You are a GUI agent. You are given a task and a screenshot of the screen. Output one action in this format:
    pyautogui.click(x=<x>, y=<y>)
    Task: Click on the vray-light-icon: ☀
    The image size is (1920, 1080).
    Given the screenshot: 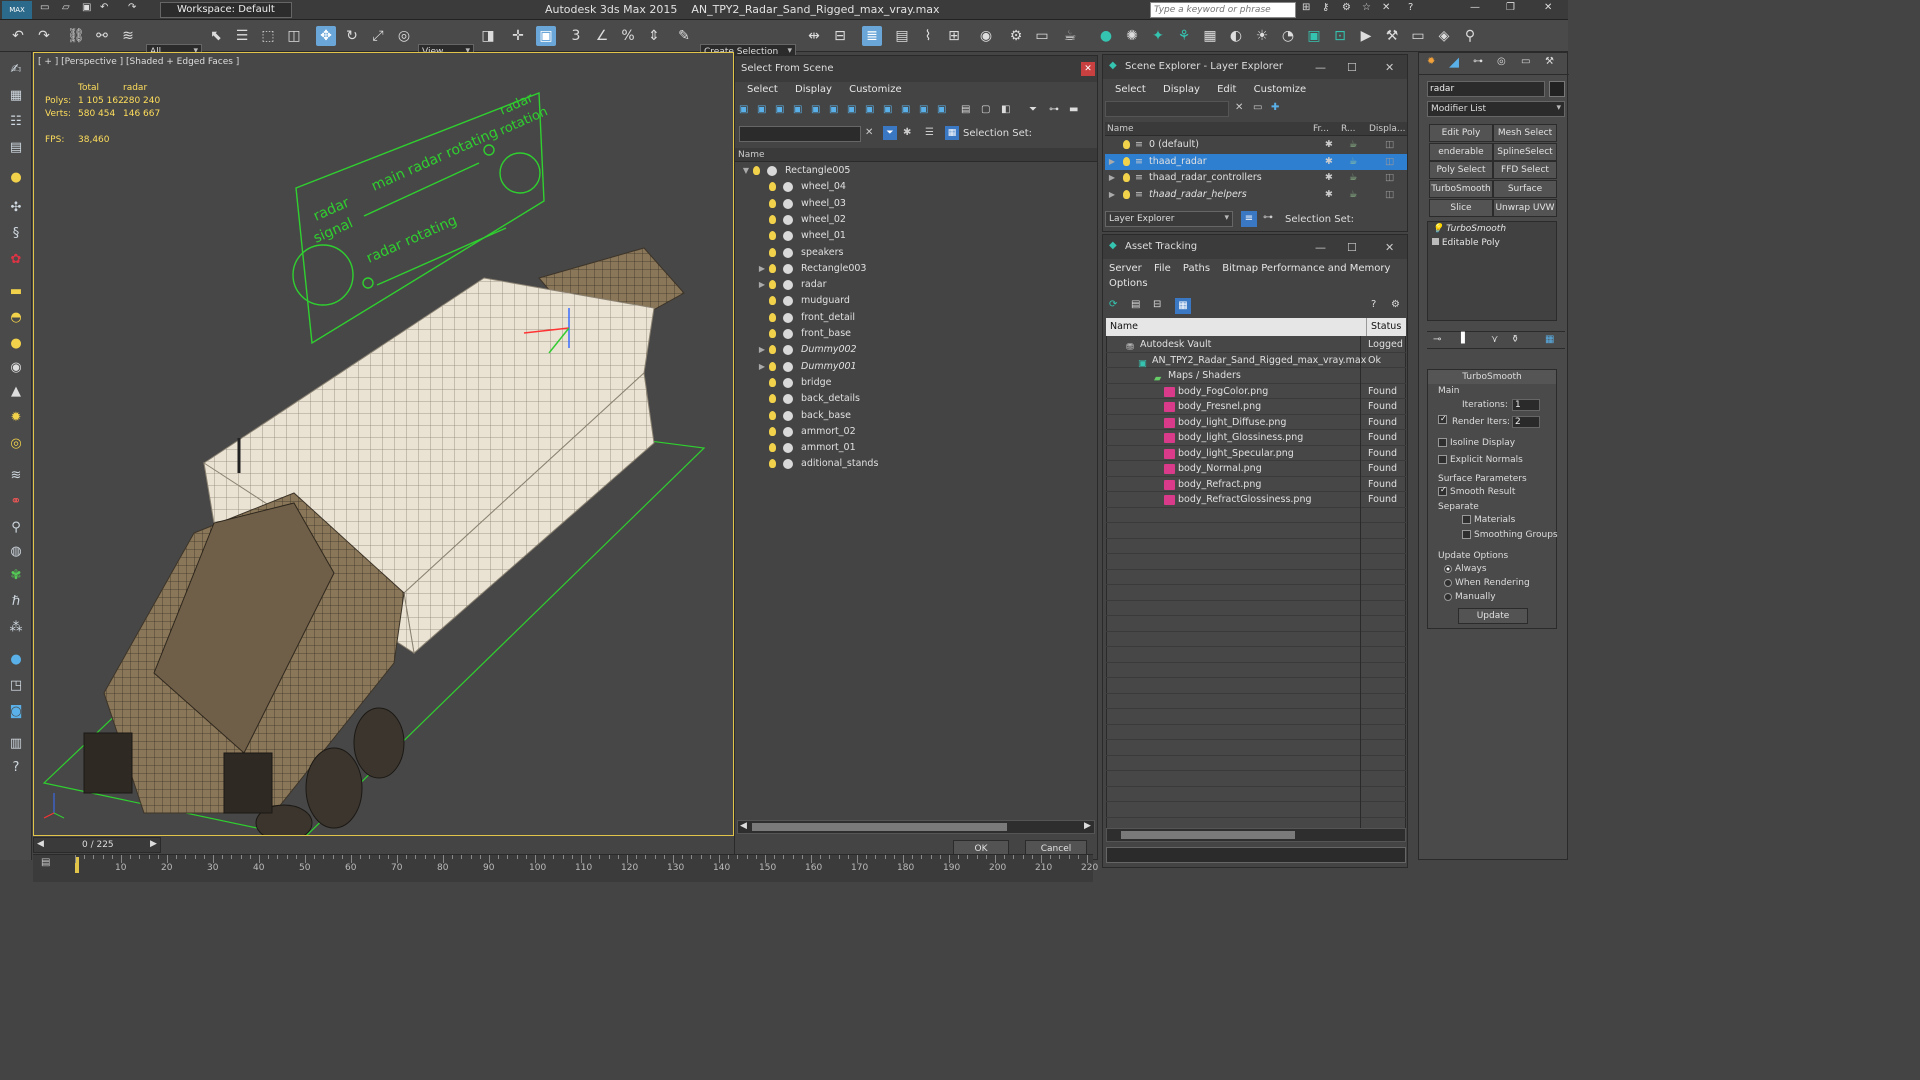 What is the action you would take?
    pyautogui.click(x=1262, y=36)
    